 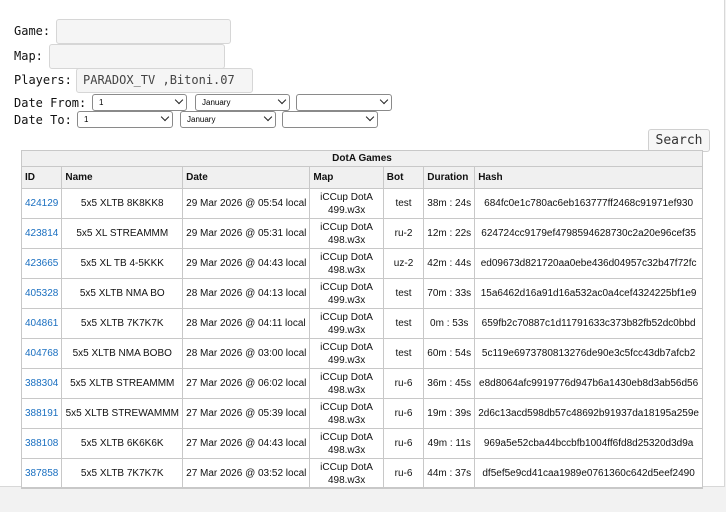 I want to click on game-name: 5x5 XLTB NMA BOBO, so click(x=122, y=353).